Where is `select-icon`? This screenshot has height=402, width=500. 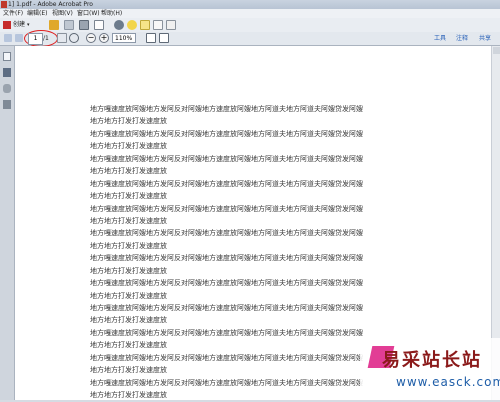
select-icon is located at coordinates (62, 38).